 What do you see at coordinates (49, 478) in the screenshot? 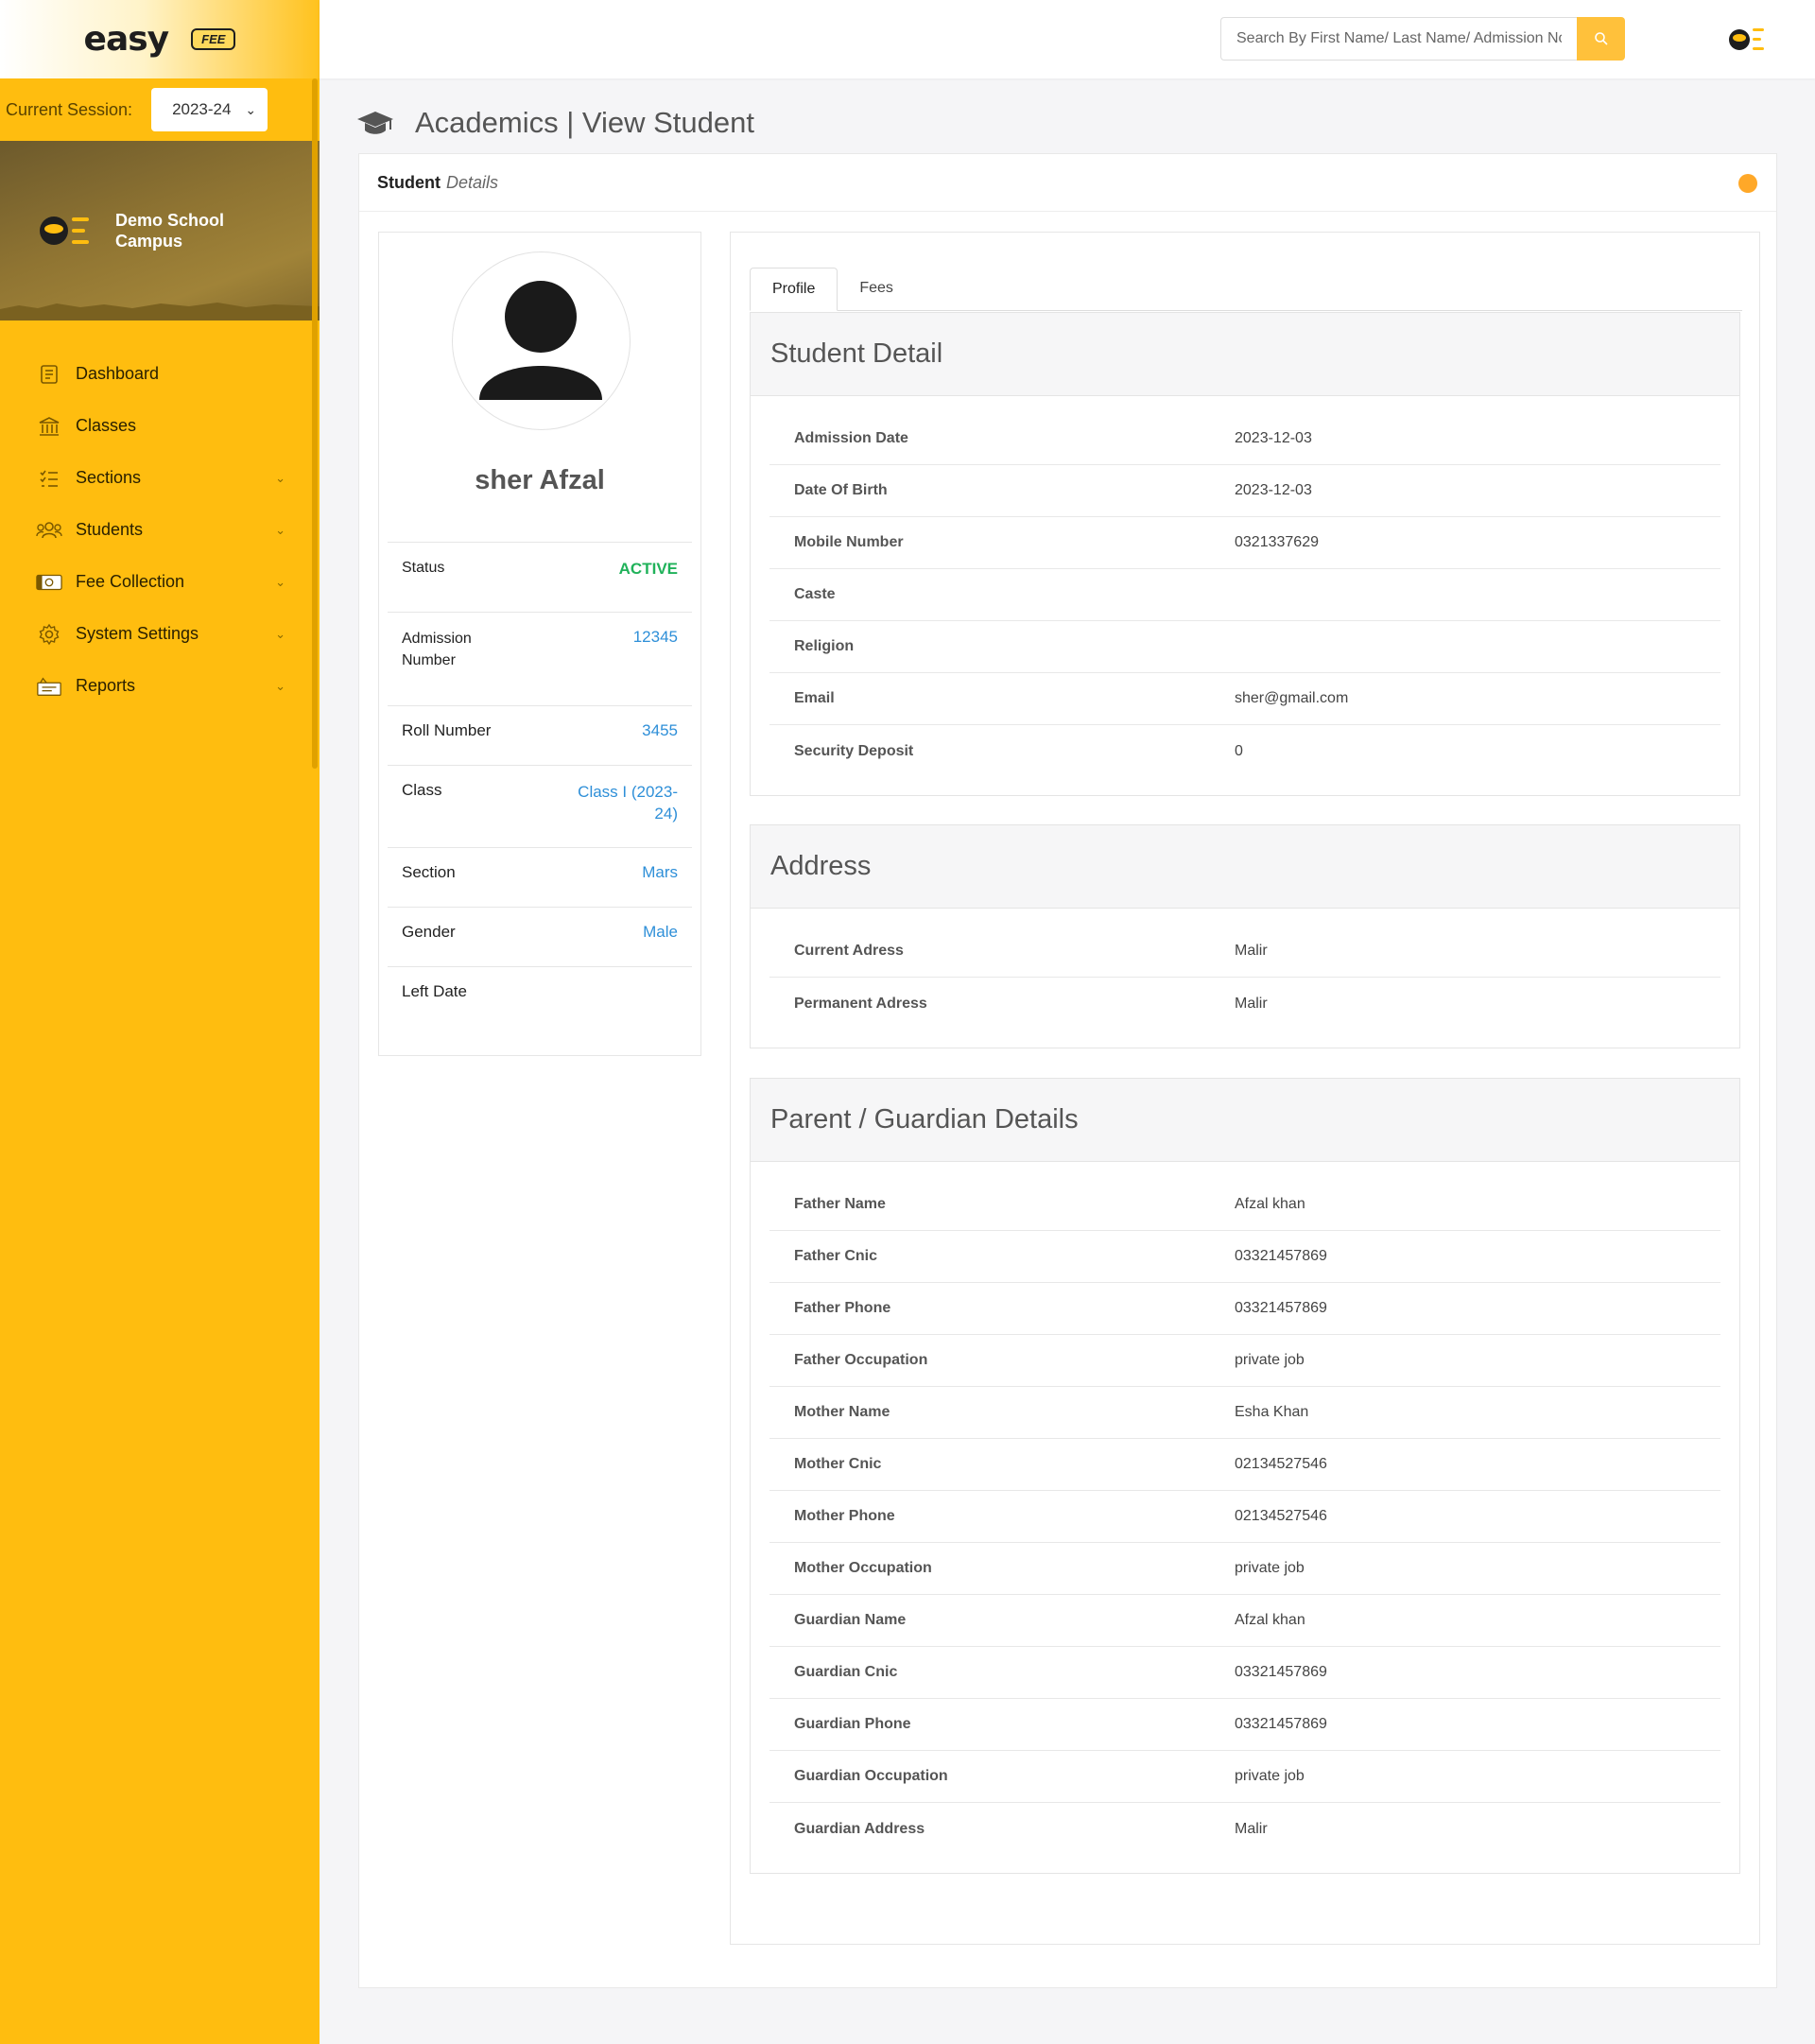
I see `sections-icon` at bounding box center [49, 478].